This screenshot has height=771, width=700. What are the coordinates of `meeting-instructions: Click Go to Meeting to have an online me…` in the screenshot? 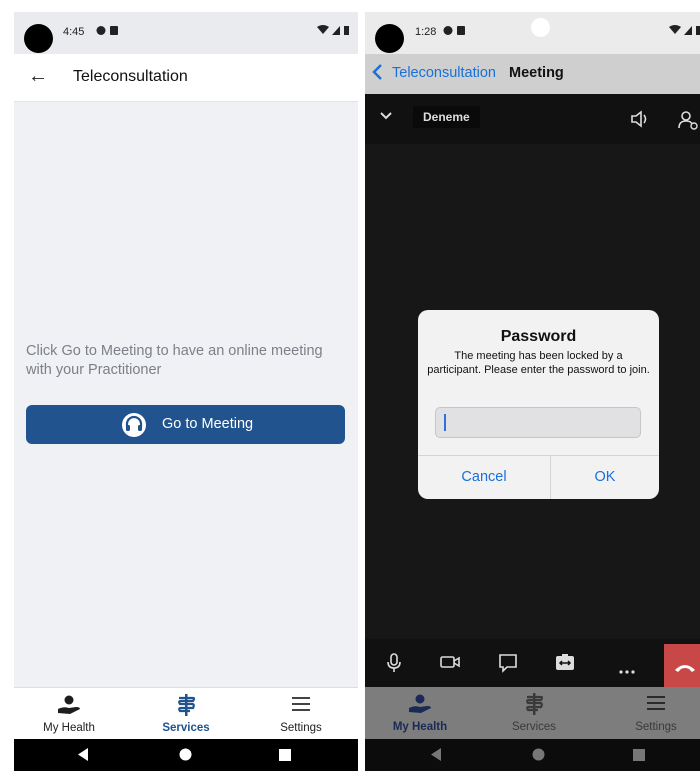 It's located at (174, 360).